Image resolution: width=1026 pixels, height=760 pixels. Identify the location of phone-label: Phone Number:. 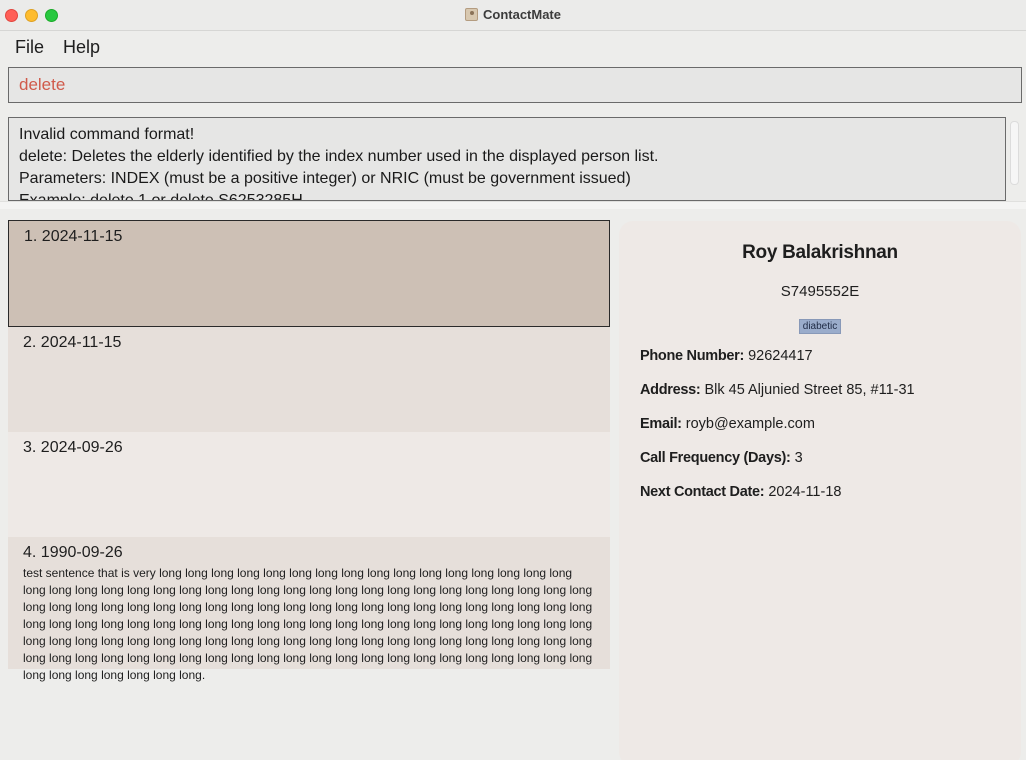
(692, 356).